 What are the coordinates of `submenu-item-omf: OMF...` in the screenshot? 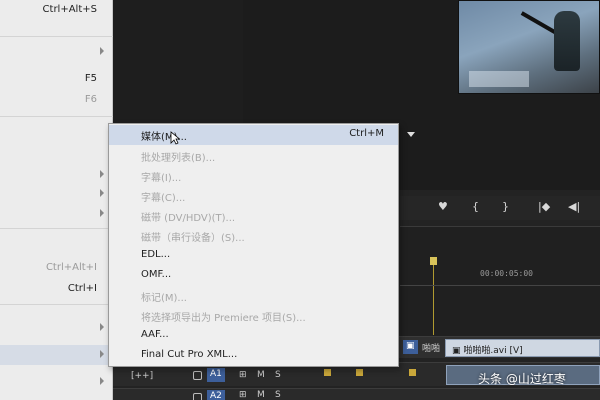 It's located at (253, 276).